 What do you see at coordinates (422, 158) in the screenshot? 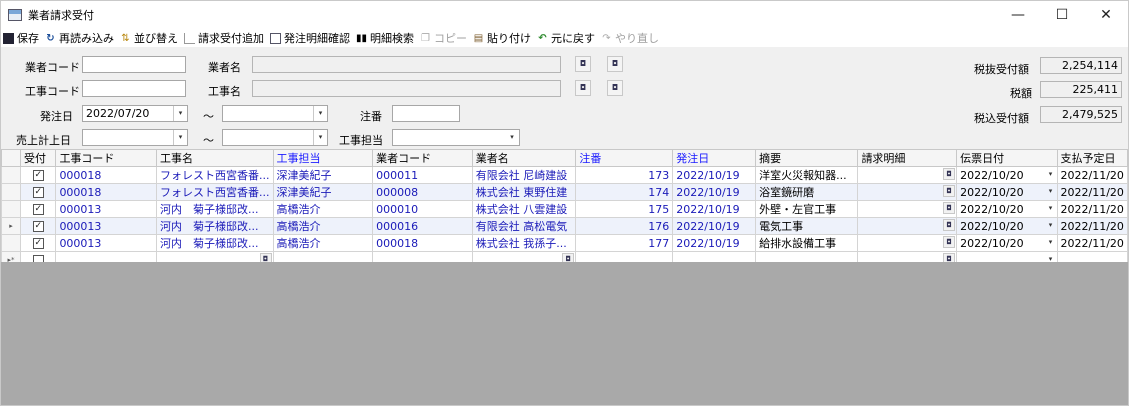
I see `col-header-vendor-code: 業者コード` at bounding box center [422, 158].